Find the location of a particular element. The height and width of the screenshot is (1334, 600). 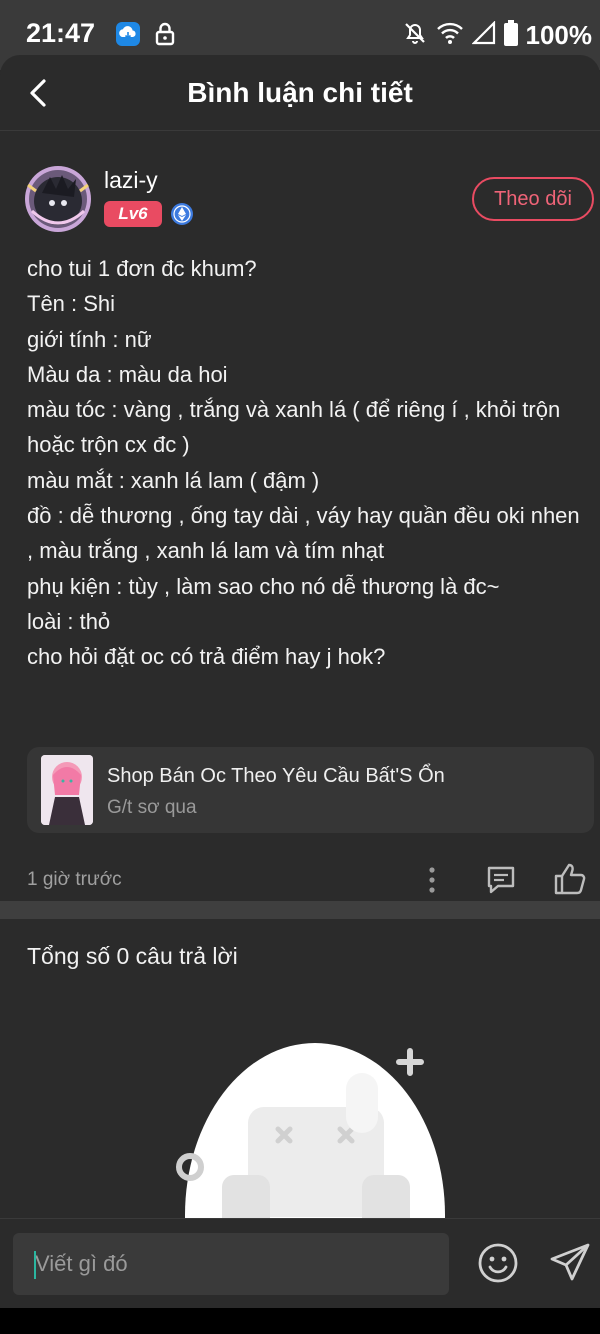

comment-line: loài : thỏ is located at coordinates (69, 621).